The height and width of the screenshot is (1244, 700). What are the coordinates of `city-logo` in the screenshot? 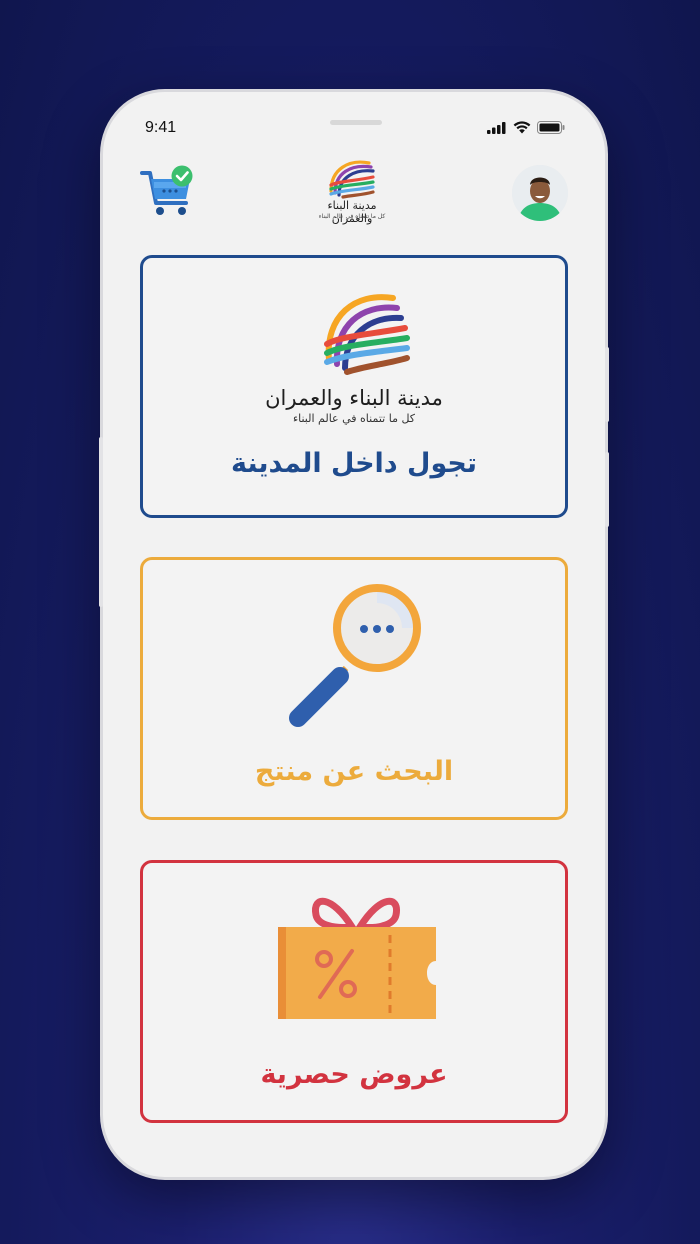 It's located at (367, 334).